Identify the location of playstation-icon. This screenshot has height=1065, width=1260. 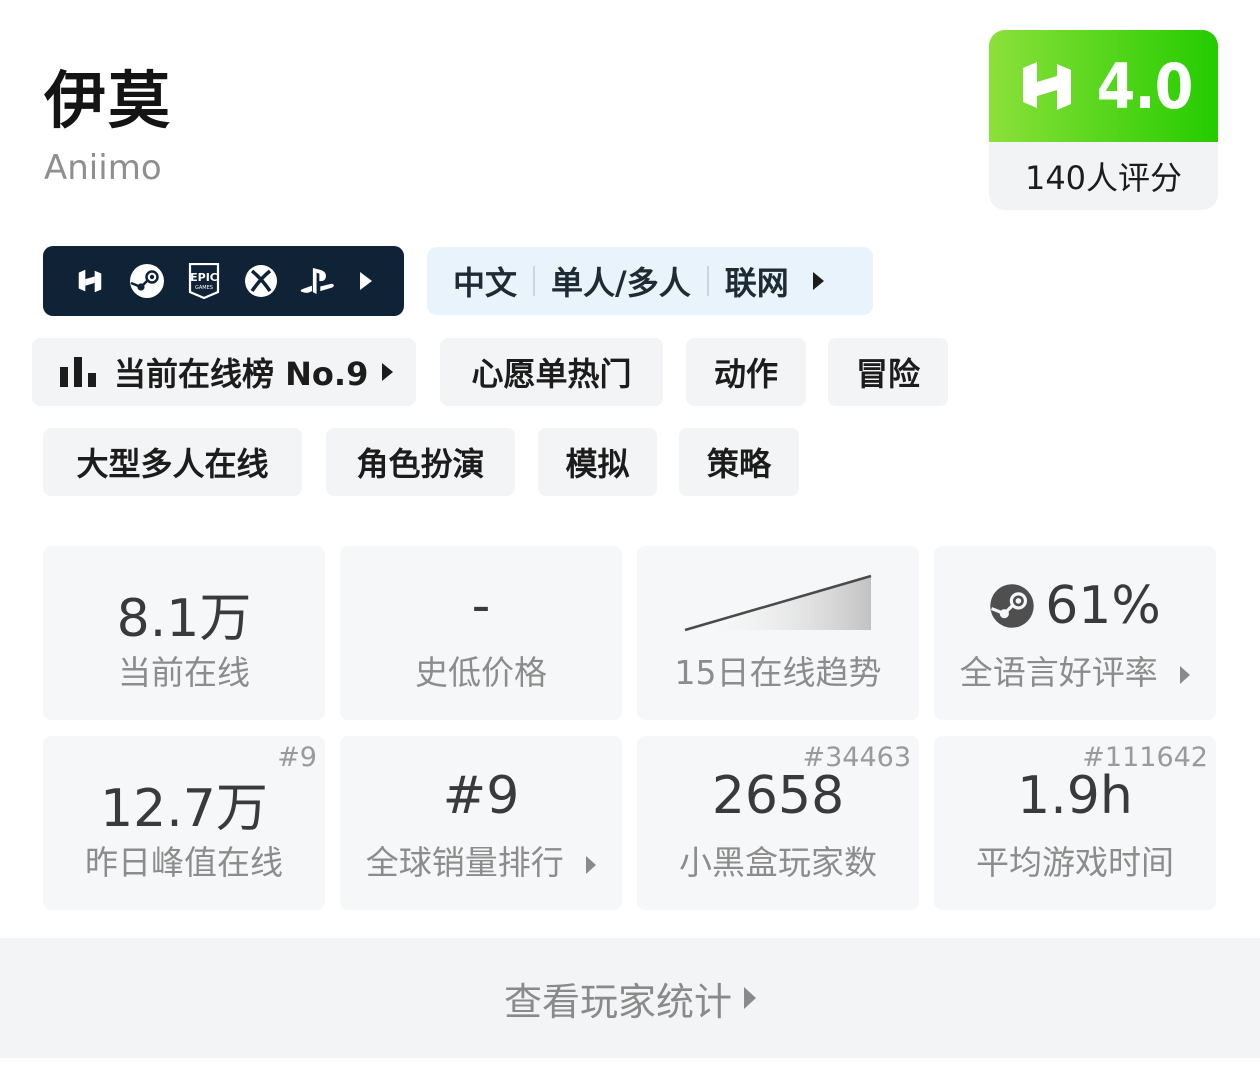
(317, 281).